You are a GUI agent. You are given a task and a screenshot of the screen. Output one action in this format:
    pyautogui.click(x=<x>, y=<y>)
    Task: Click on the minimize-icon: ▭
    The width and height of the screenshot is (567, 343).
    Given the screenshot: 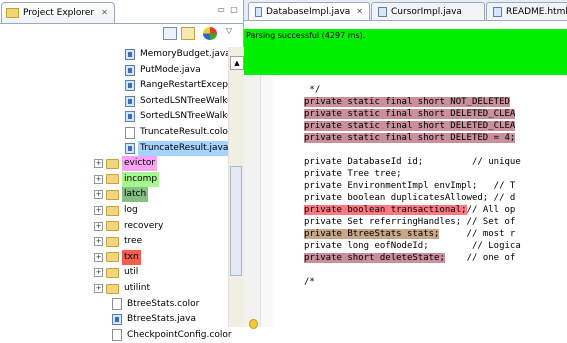 What is the action you would take?
    pyautogui.click(x=221, y=9)
    